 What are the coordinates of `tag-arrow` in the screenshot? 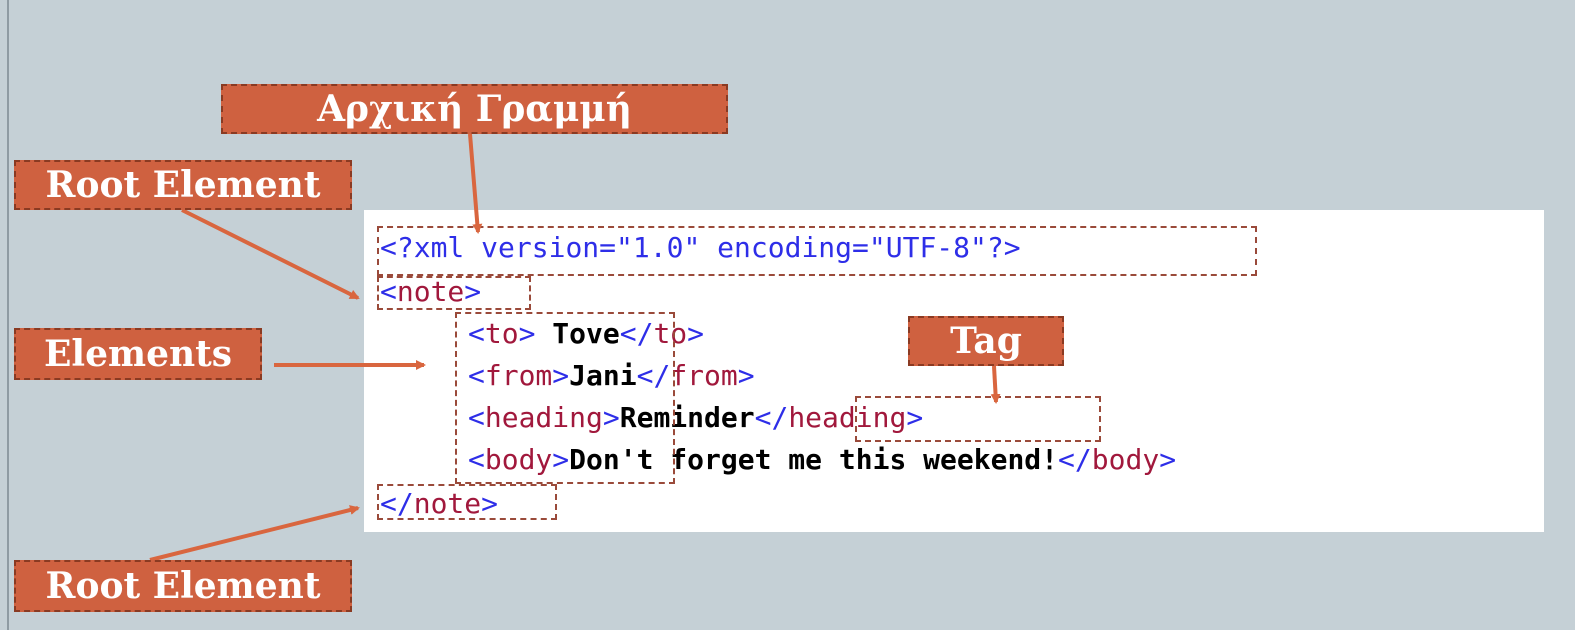 It's located at (995, 384).